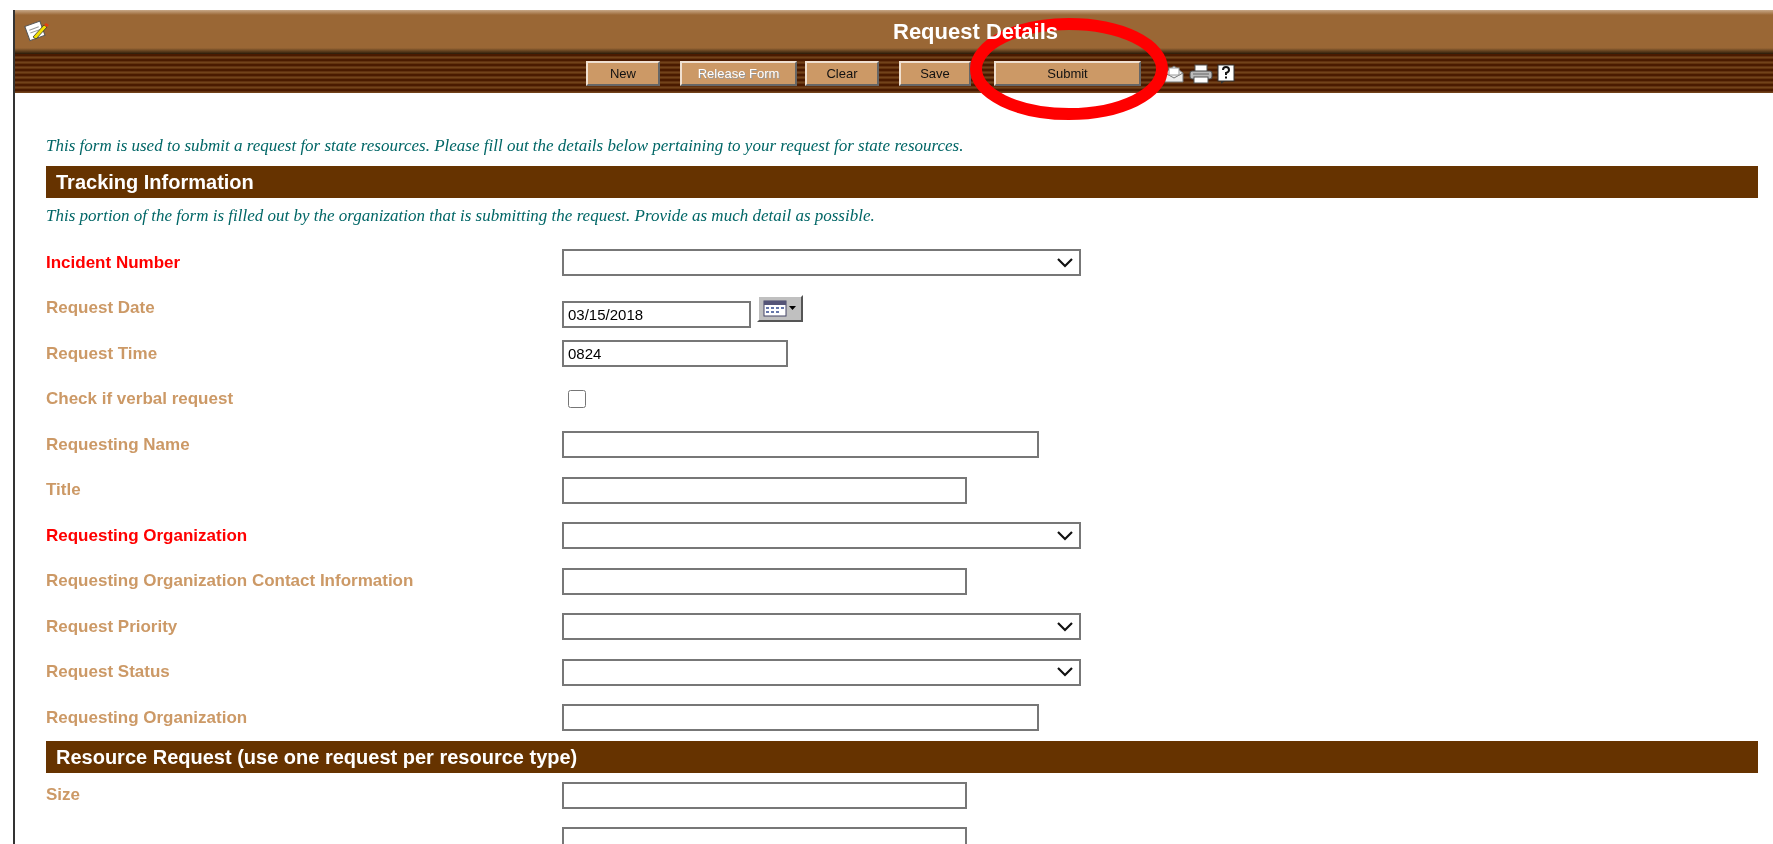 The width and height of the screenshot is (1773, 844). I want to click on help-icon, so click(1226, 73).